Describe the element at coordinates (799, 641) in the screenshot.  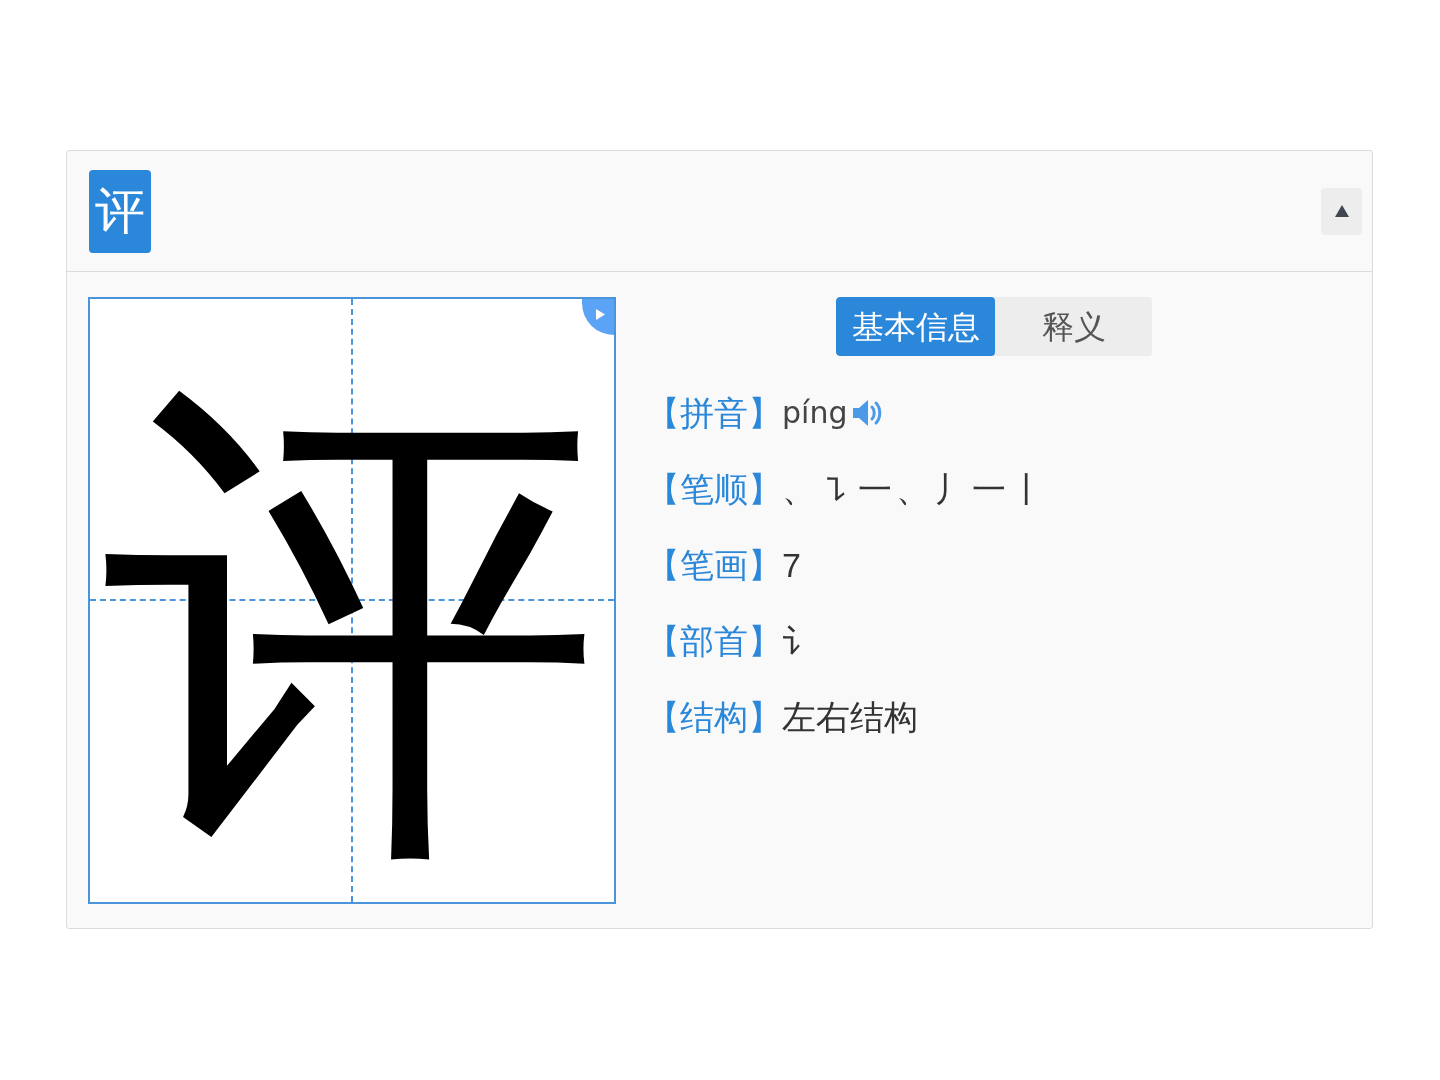
I see `field-value: 讠` at that location.